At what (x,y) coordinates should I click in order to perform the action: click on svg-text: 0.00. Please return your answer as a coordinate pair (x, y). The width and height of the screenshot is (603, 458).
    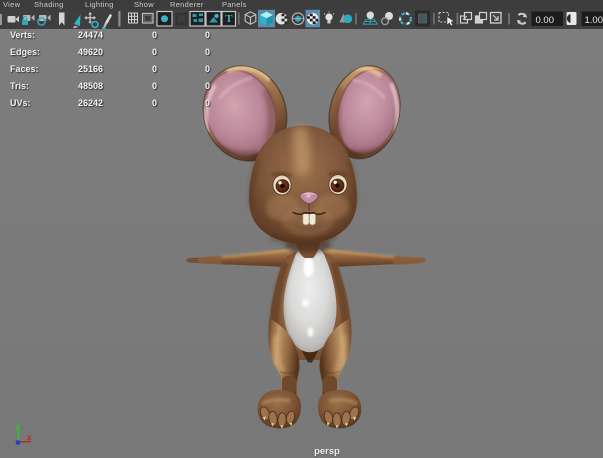
    Looking at the image, I should click on (545, 20).